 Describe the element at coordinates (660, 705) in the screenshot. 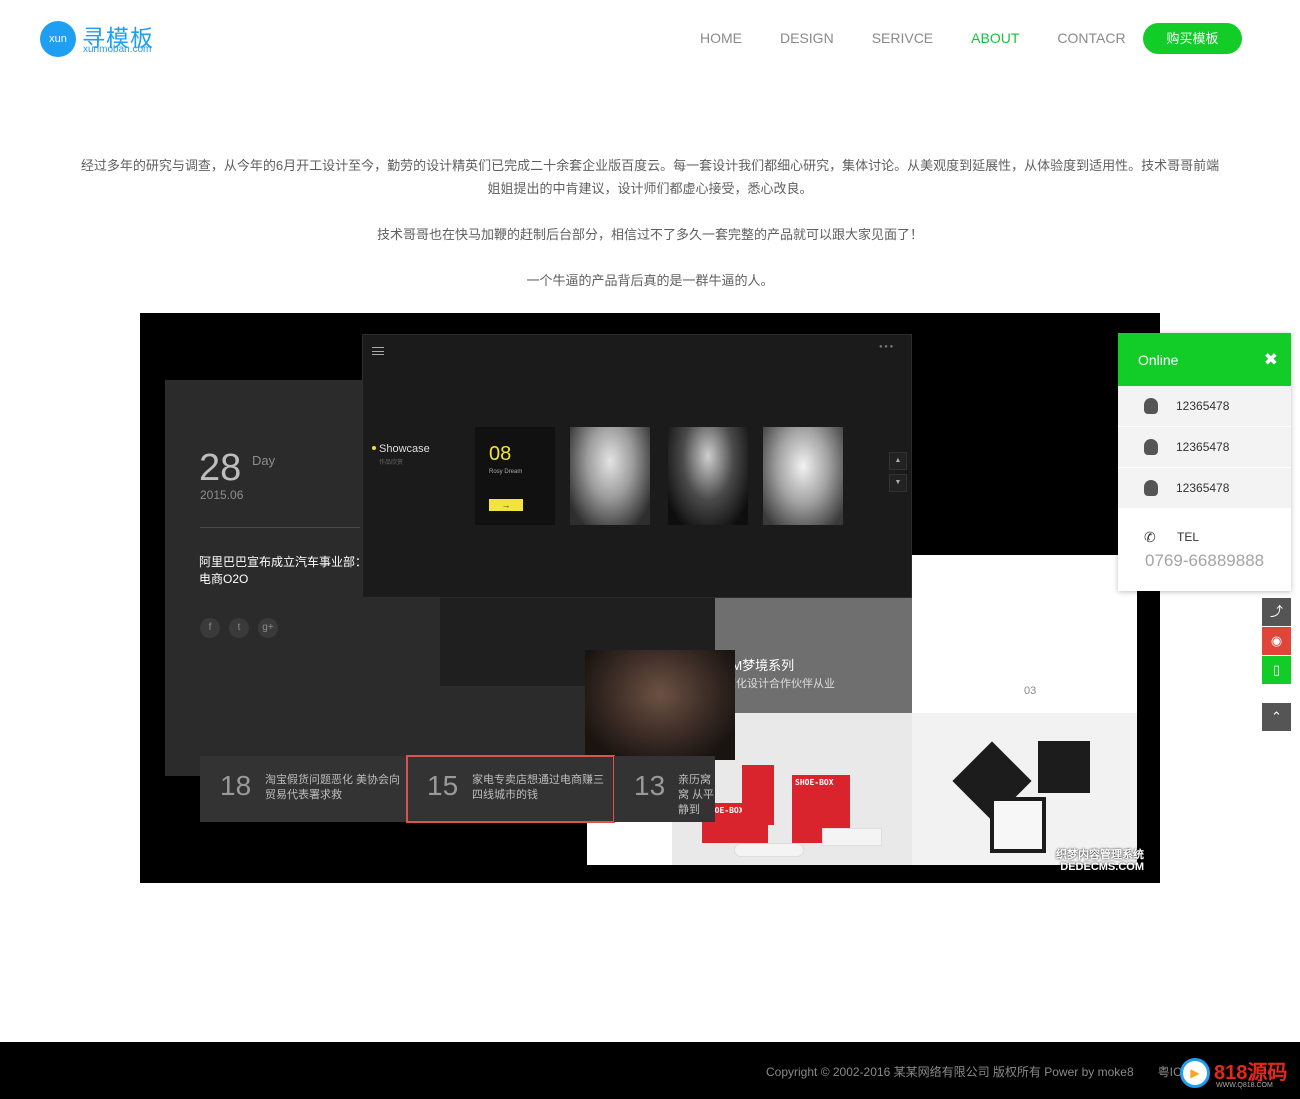

I see `tattooed-man-photo` at that location.